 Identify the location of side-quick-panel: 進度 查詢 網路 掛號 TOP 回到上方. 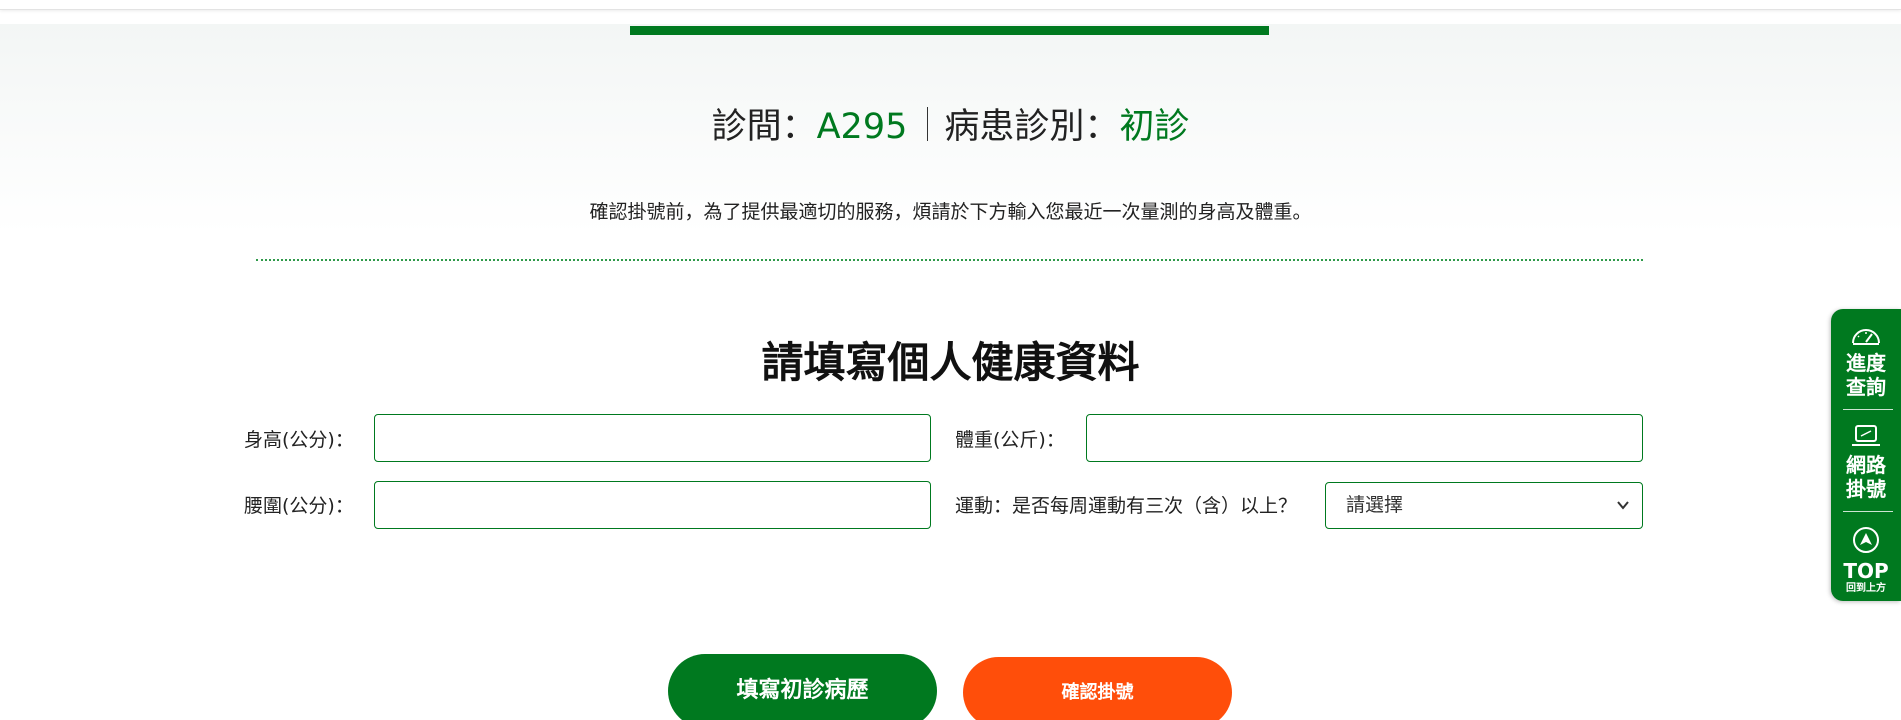
(1866, 455).